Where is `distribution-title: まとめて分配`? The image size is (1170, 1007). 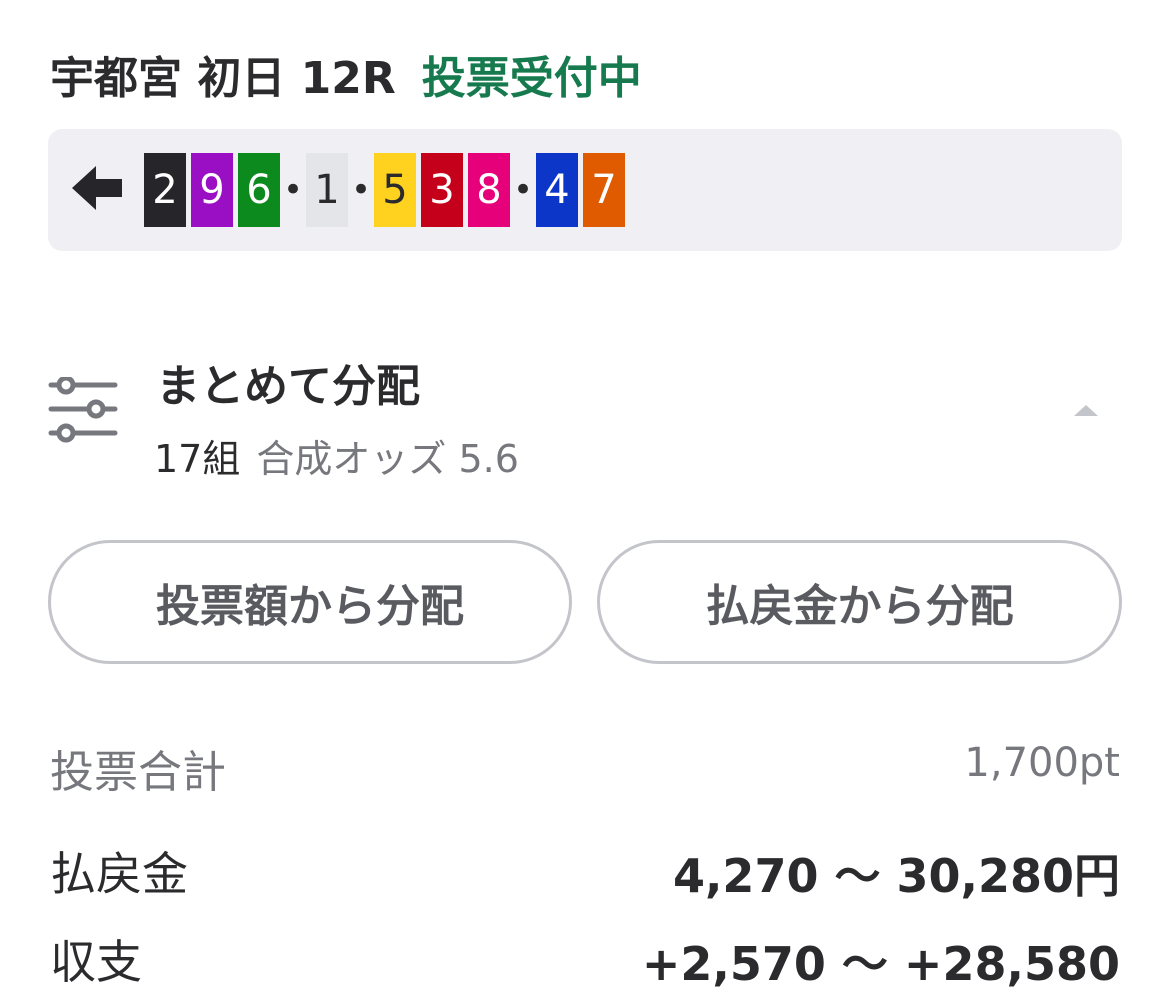
distribution-title: まとめて分配 is located at coordinates (288, 382).